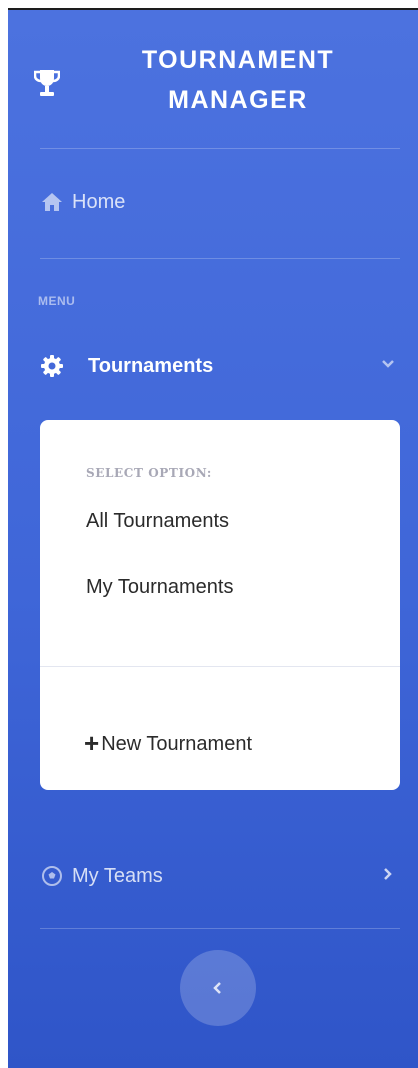 The width and height of the screenshot is (418, 1068). What do you see at coordinates (92, 743) in the screenshot?
I see `plus-icon: +` at bounding box center [92, 743].